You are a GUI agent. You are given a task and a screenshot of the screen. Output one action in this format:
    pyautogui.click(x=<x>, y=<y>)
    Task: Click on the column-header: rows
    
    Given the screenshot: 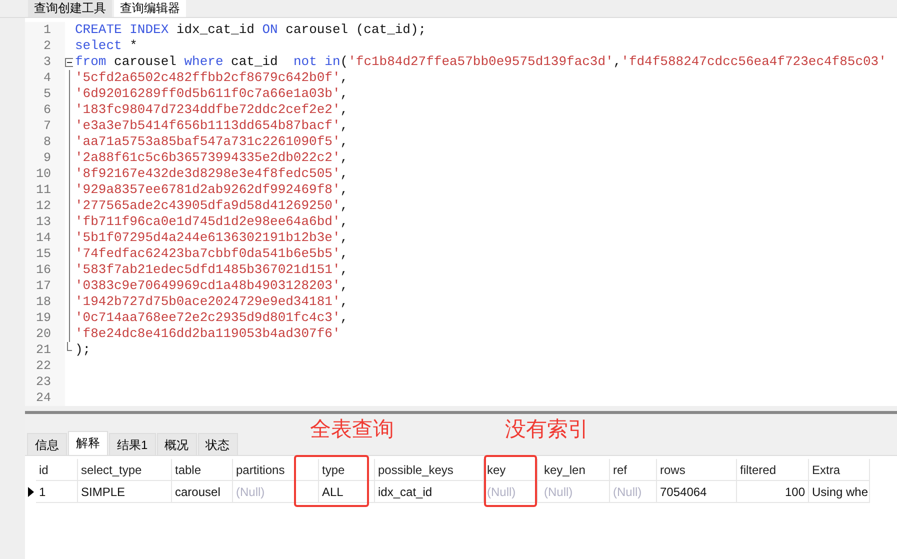 What is the action you would take?
    pyautogui.click(x=697, y=470)
    